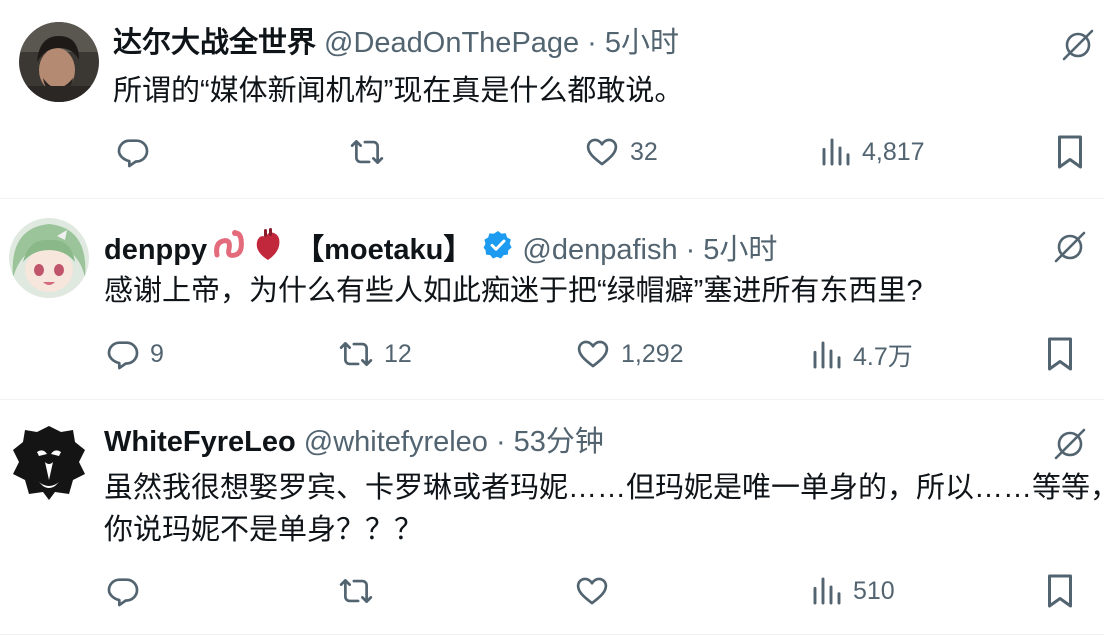 Image resolution: width=1104 pixels, height=636 pixels. What do you see at coordinates (268, 249) in the screenshot?
I see `anatomical-heart-emoji-icon` at bounding box center [268, 249].